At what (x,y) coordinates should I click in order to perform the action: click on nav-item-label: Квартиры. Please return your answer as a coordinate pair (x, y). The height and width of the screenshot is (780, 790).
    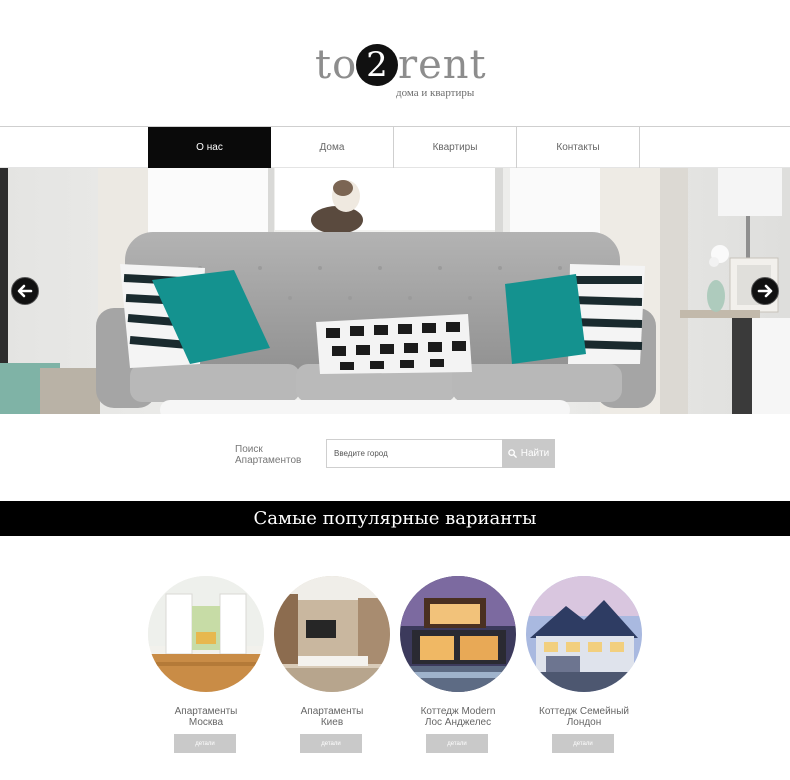
    Looking at the image, I should click on (455, 147).